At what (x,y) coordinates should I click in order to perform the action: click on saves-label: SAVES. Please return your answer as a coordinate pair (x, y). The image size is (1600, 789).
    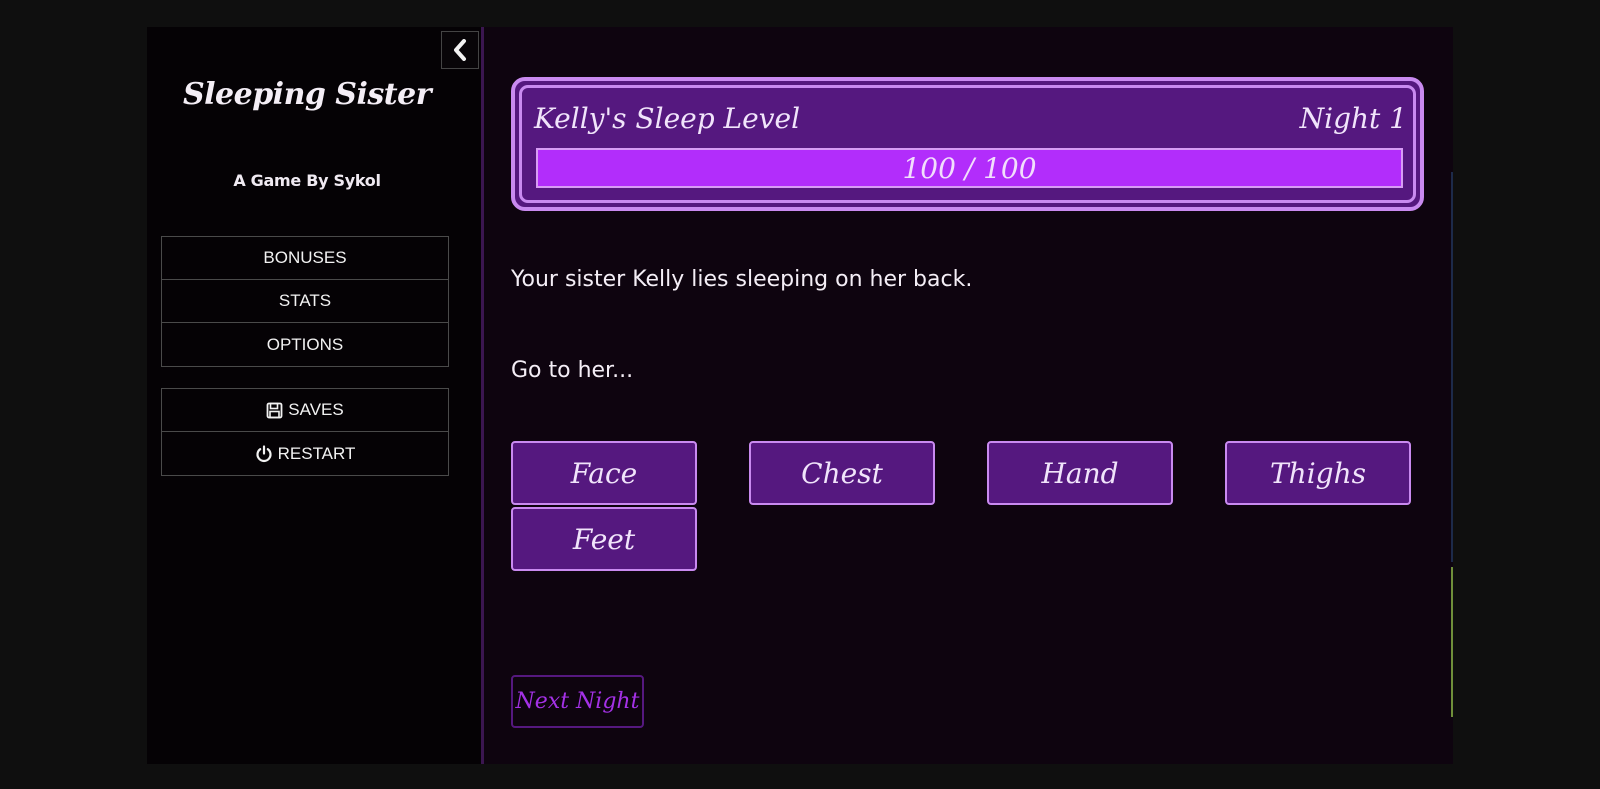
    Looking at the image, I should click on (316, 409).